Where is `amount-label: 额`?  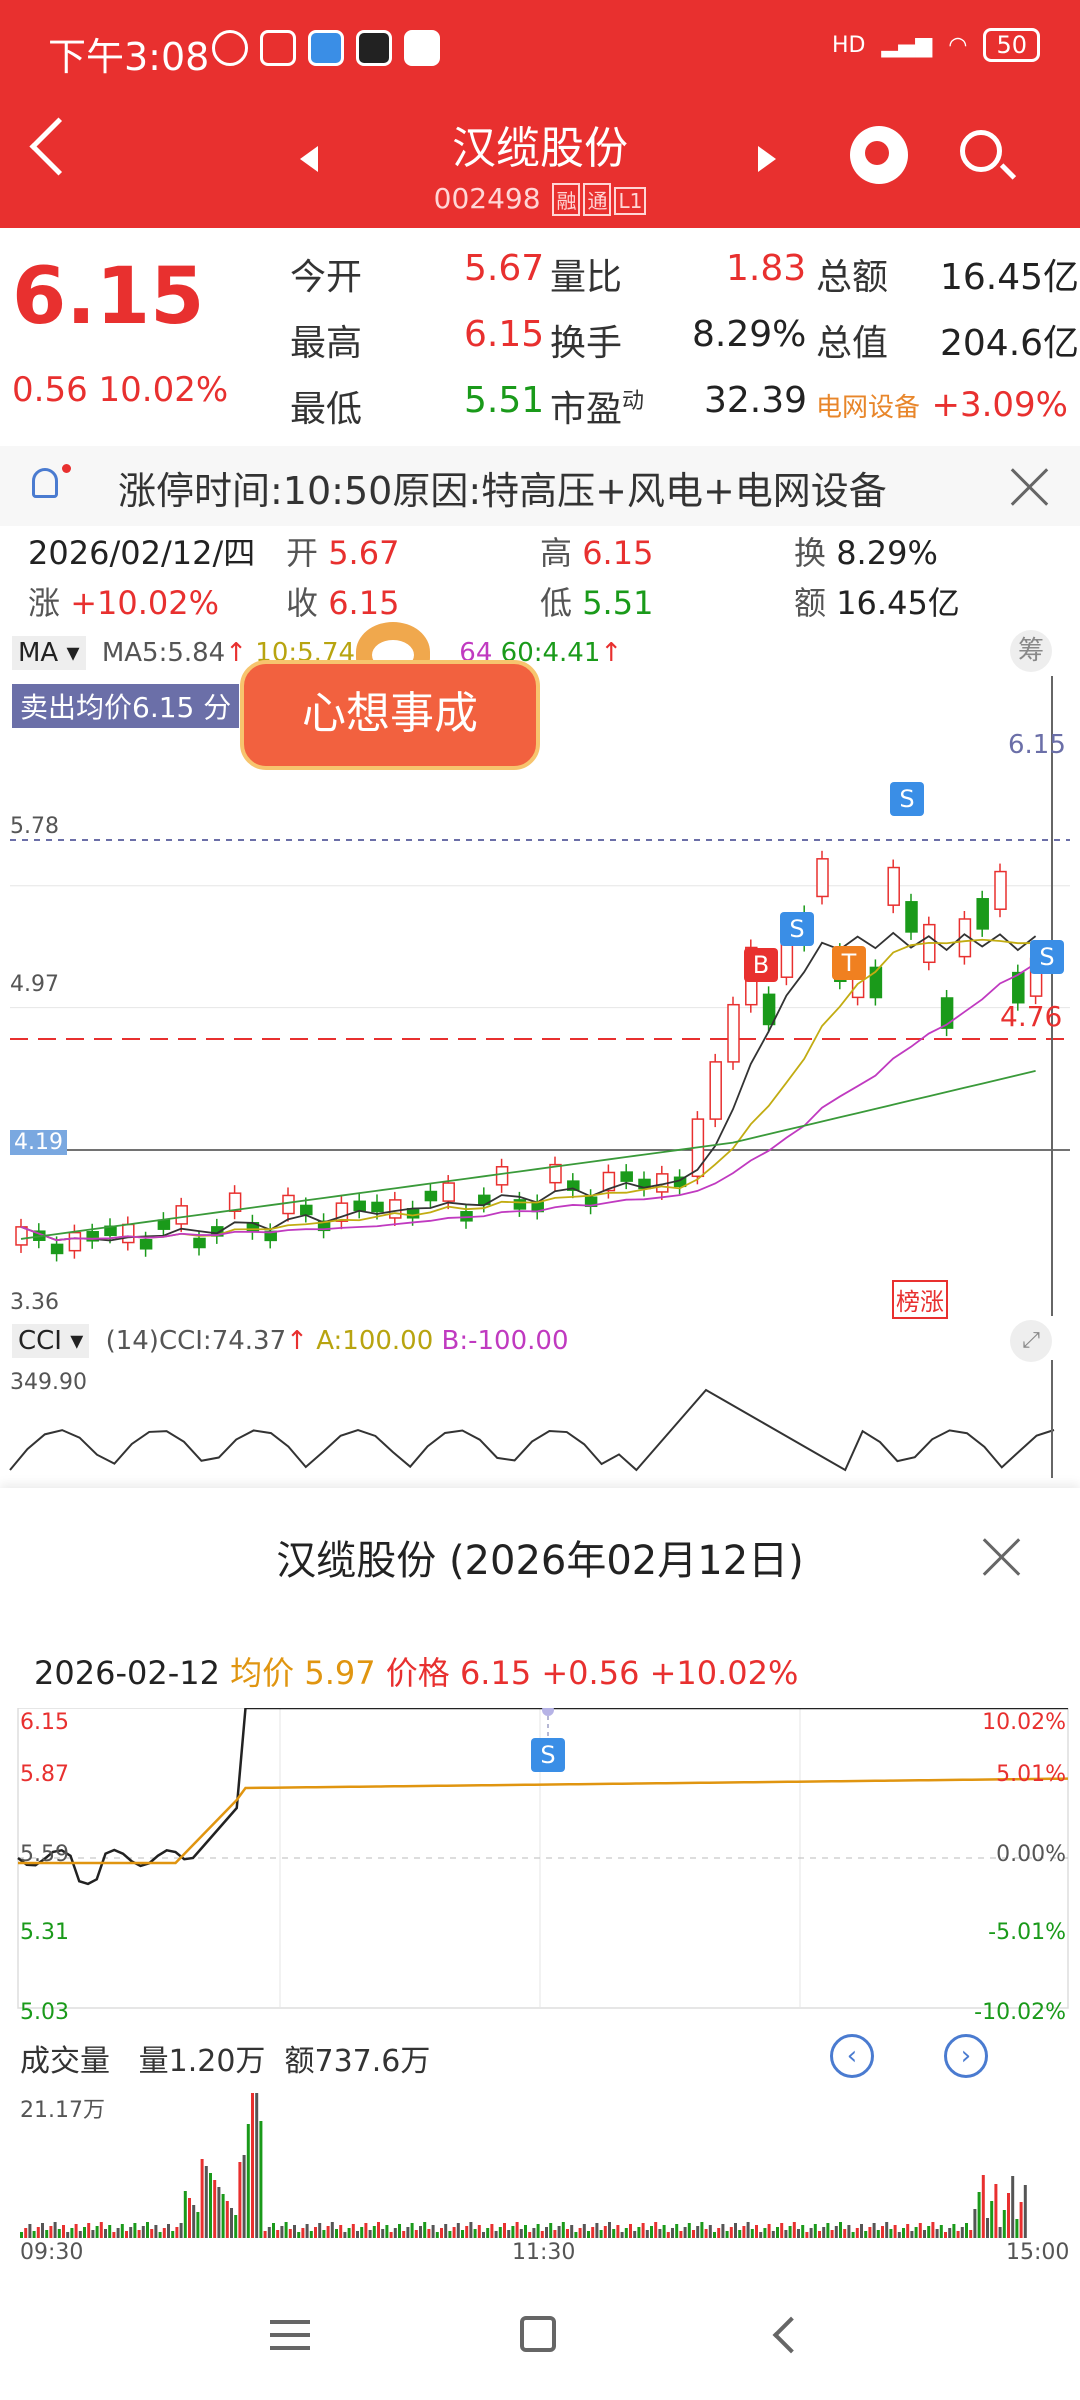
amount-label: 额 is located at coordinates (299, 2061).